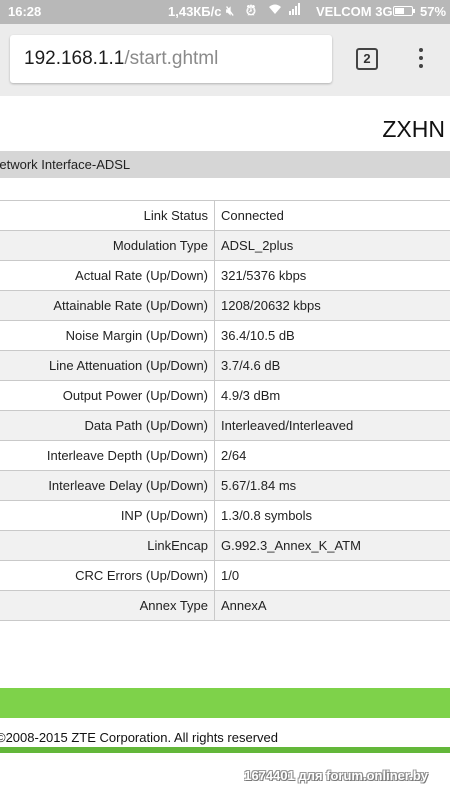 Image resolution: width=450 pixels, height=800 pixels. What do you see at coordinates (232, 10) in the screenshot?
I see `mute-icon: 🔇︎` at bounding box center [232, 10].